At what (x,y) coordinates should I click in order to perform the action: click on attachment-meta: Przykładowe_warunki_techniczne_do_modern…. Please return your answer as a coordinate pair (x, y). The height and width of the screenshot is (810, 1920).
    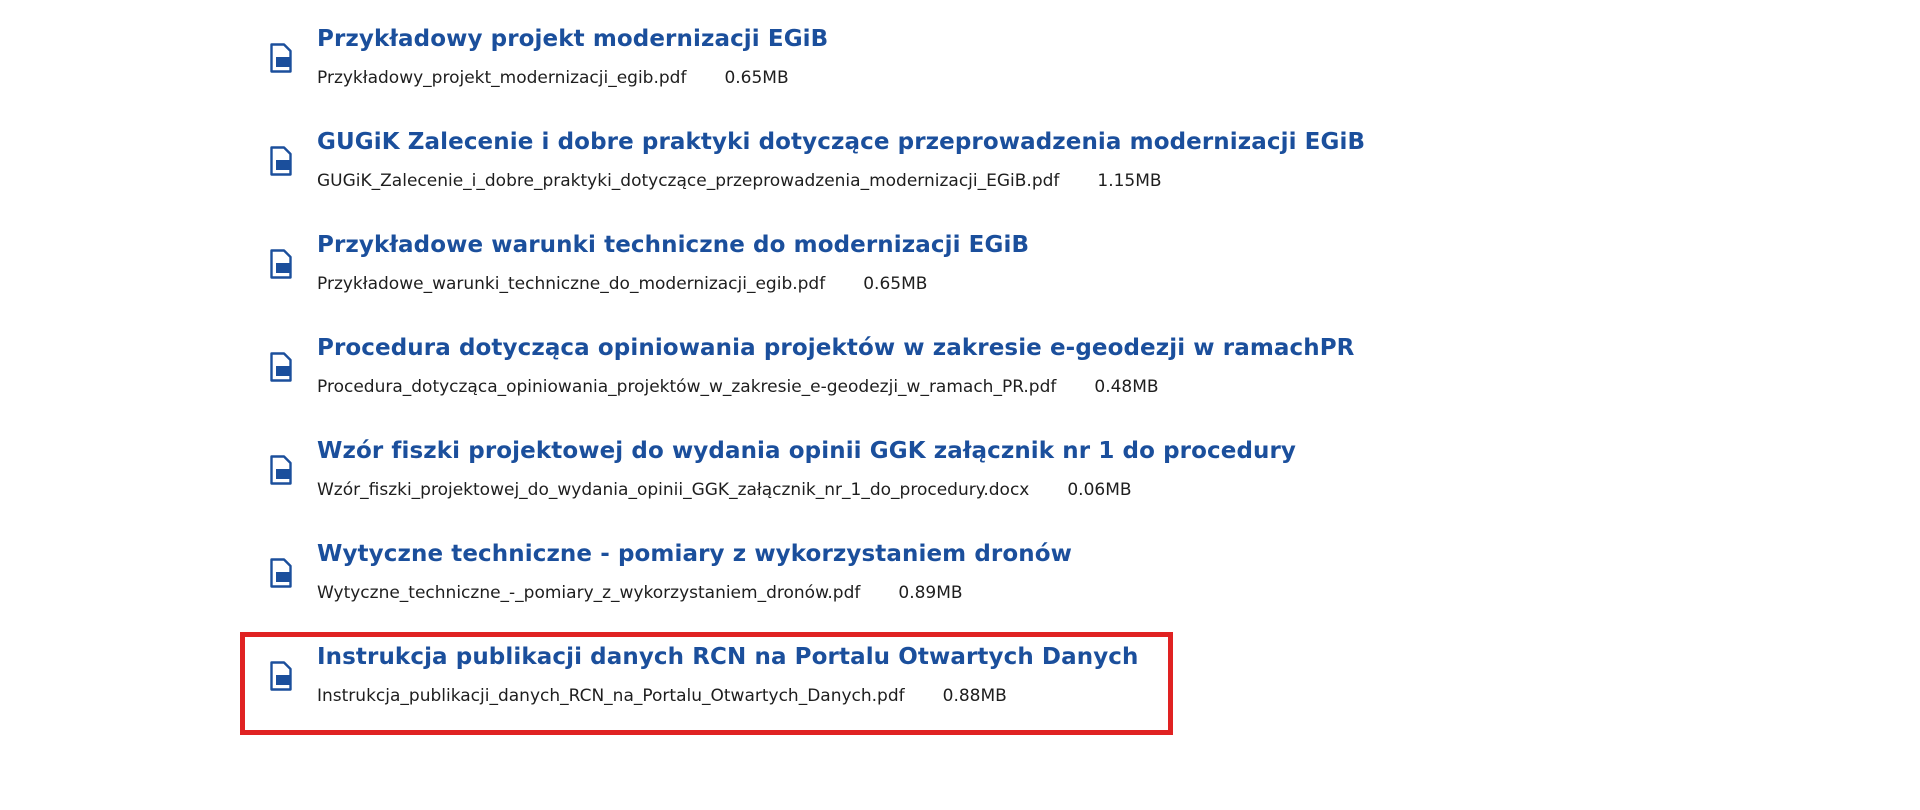
    Looking at the image, I should click on (622, 284).